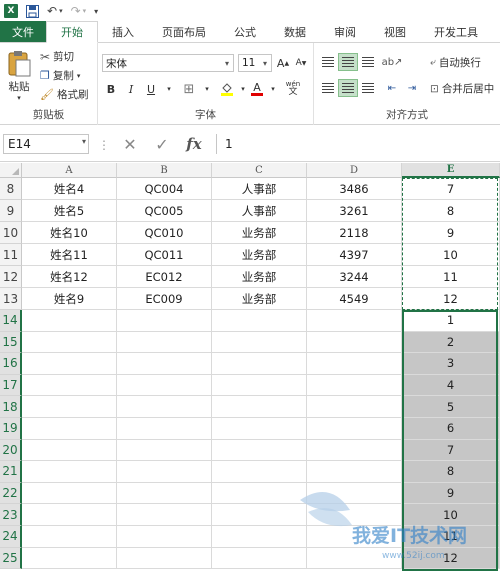 This screenshot has height=571, width=500. What do you see at coordinates (11, 429) in the screenshot?
I see `row-header: 19` at bounding box center [11, 429].